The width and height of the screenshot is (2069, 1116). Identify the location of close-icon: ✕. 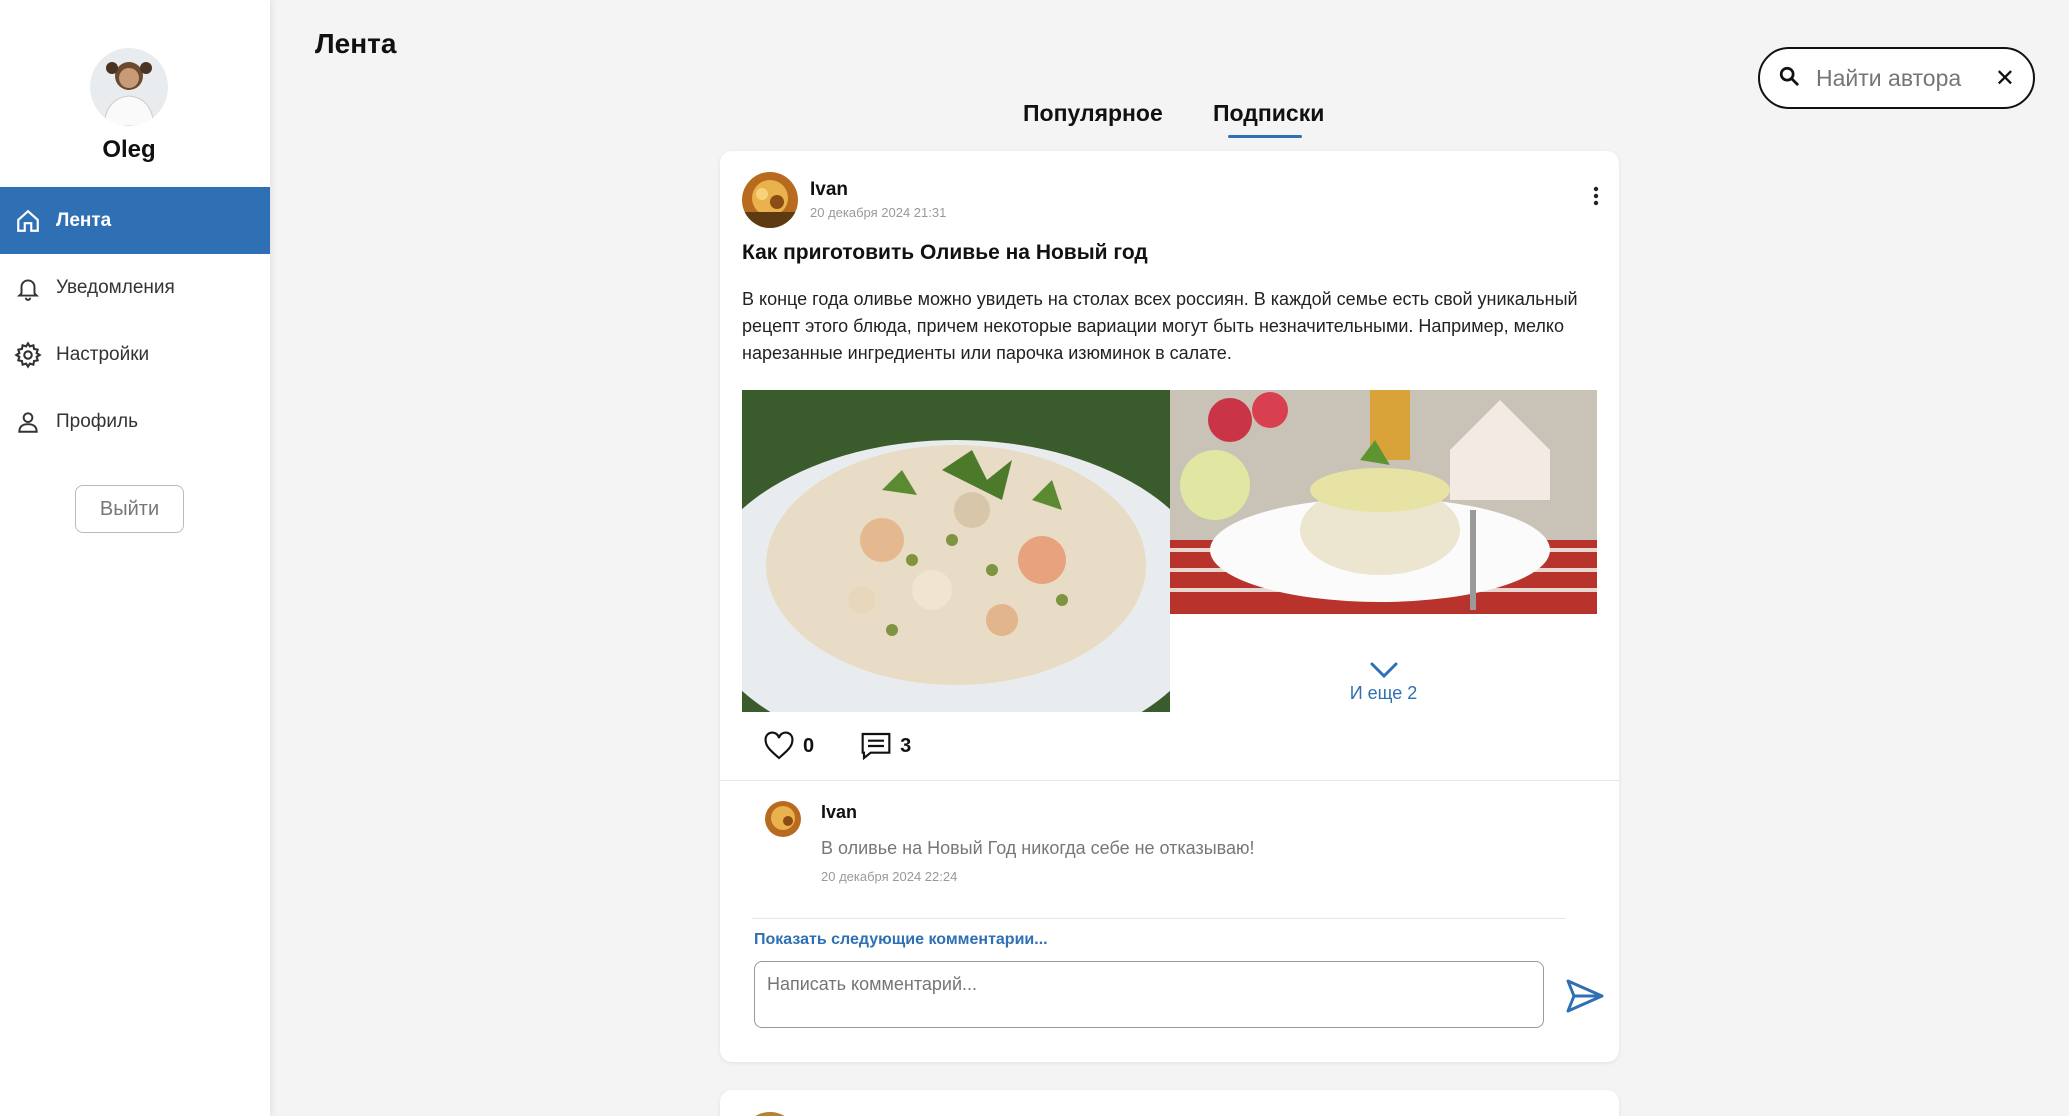
(2005, 78).